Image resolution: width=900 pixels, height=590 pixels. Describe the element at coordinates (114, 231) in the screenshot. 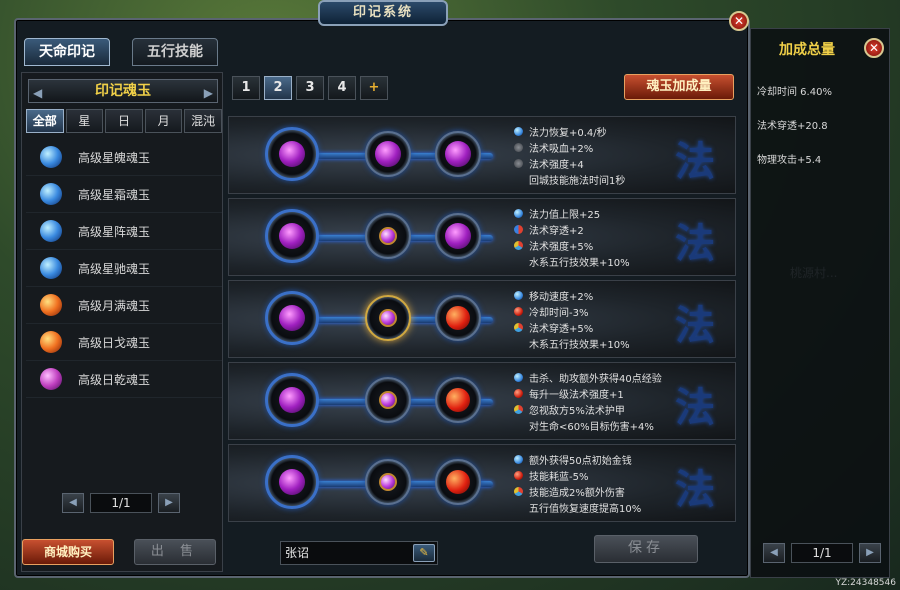

I see `item-label: 高级星阵魂玉` at that location.